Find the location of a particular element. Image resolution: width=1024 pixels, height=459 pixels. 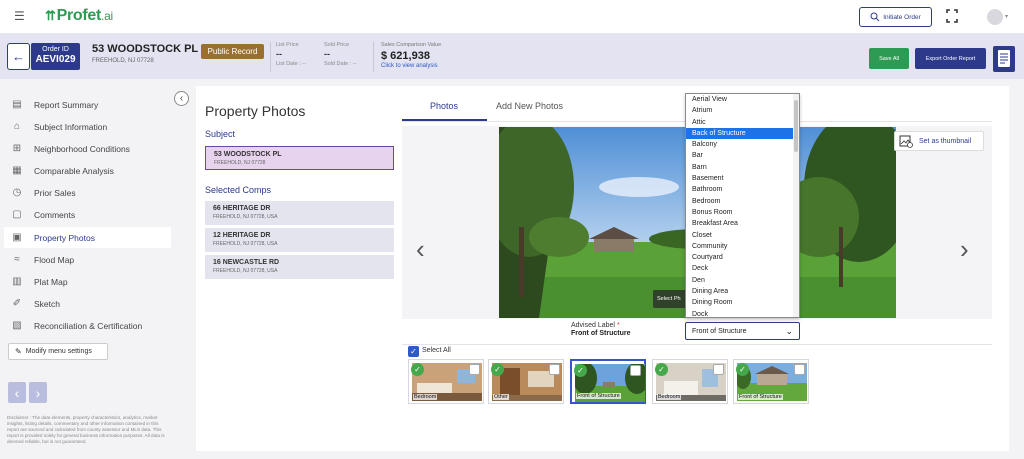

dropdown-option: Balcony is located at coordinates (742, 144).